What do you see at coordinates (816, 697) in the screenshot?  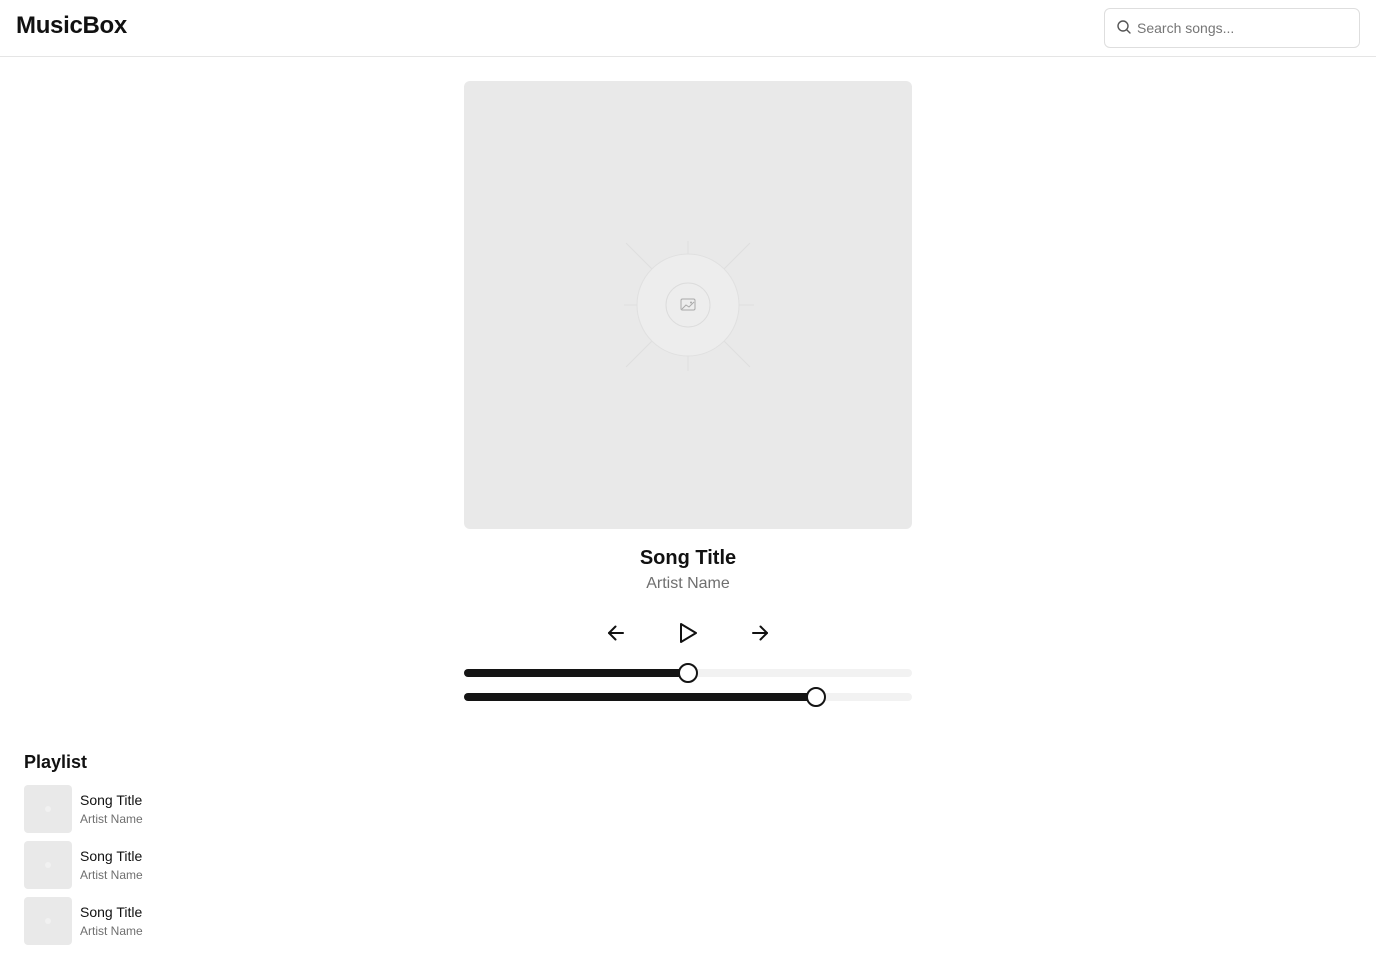 I see `volume-thumb` at bounding box center [816, 697].